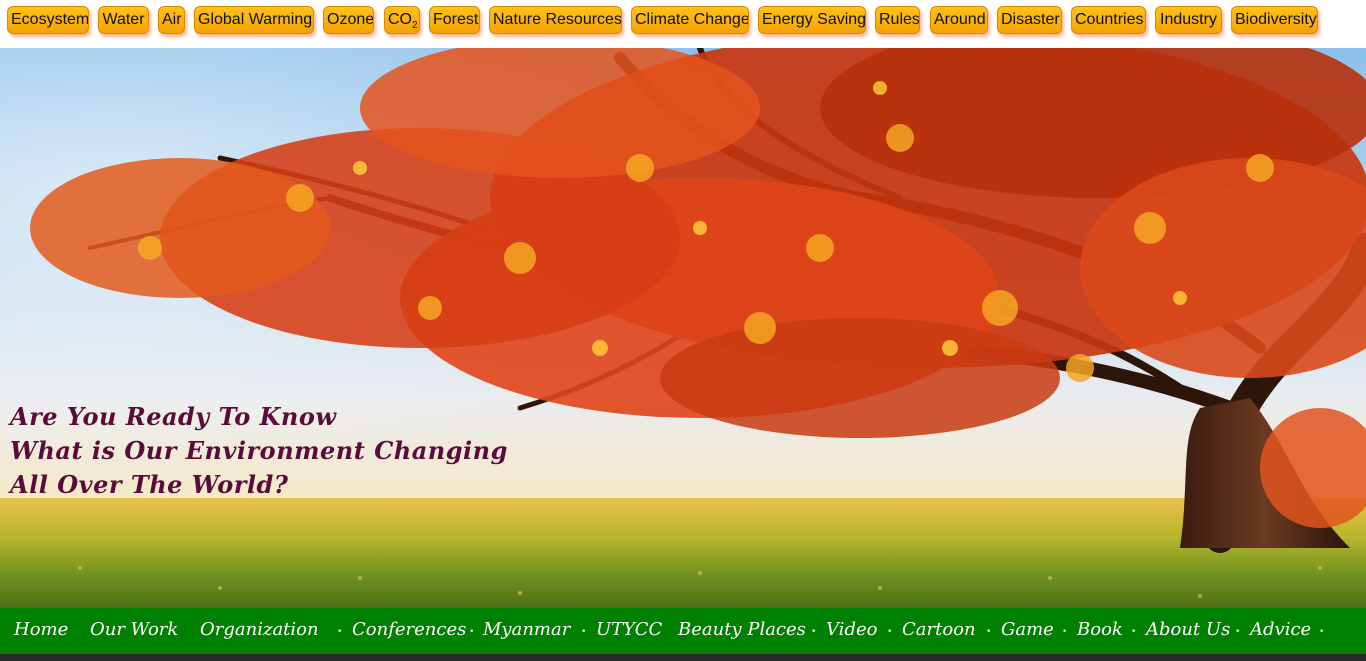 The image size is (1366, 661). What do you see at coordinates (149, 484) in the screenshot?
I see `hero-tagline-line: All Over The World?` at bounding box center [149, 484].